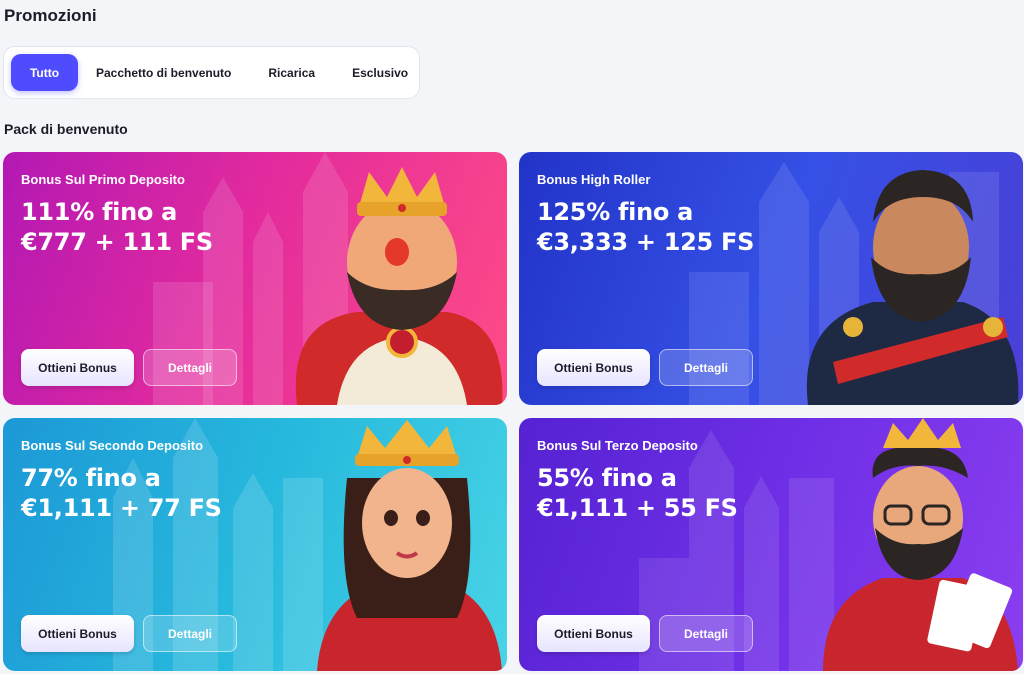 Image resolution: width=1024 pixels, height=674 pixels. What do you see at coordinates (607, 478) in the screenshot?
I see `card-amount-percent: 55% fino a` at bounding box center [607, 478].